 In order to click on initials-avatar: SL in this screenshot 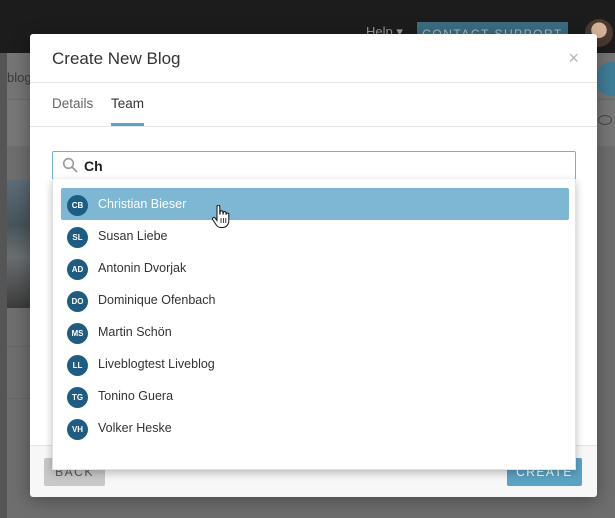, I will do `click(77, 237)`.